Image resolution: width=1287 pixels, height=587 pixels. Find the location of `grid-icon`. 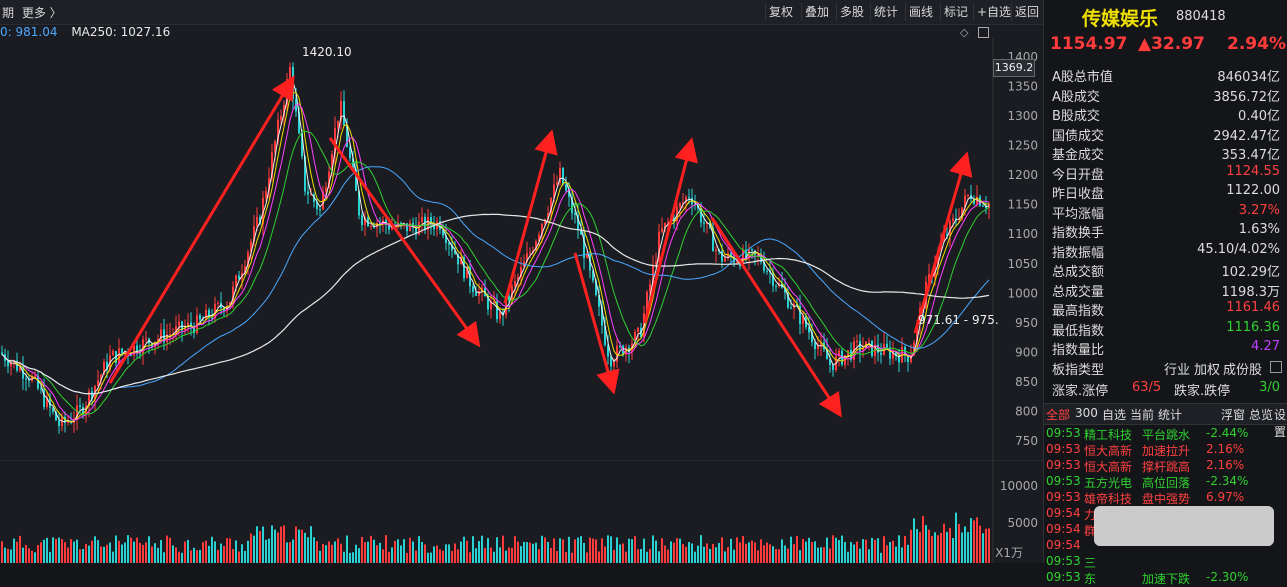

grid-icon is located at coordinates (1276, 367).